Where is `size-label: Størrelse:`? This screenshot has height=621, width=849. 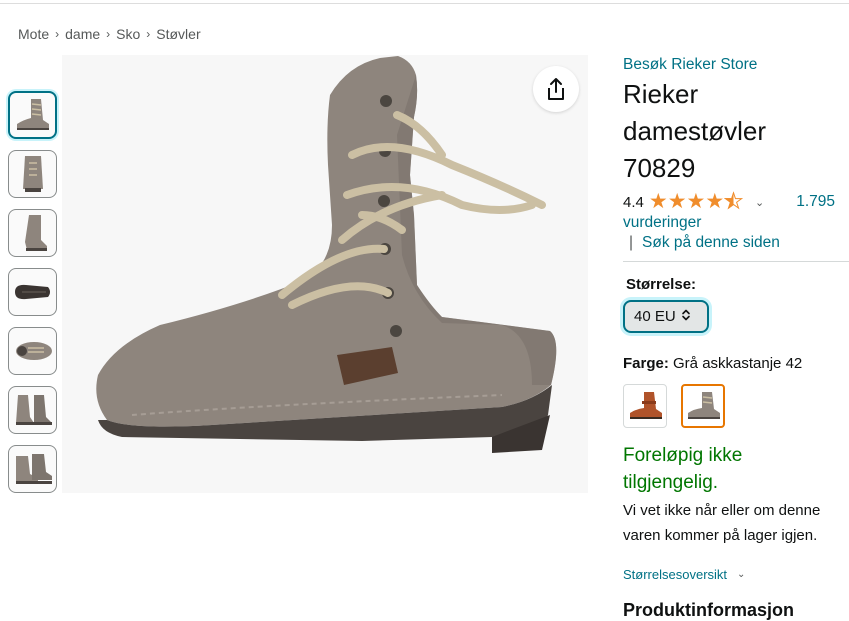 size-label: Størrelse: is located at coordinates (661, 284).